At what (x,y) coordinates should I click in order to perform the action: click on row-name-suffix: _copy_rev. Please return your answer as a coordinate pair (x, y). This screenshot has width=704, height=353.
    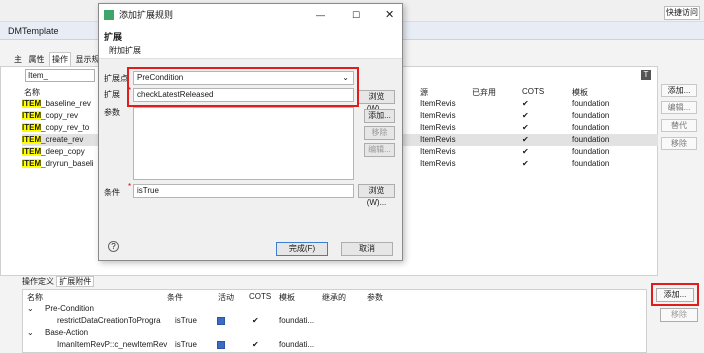
    Looking at the image, I should click on (60, 115).